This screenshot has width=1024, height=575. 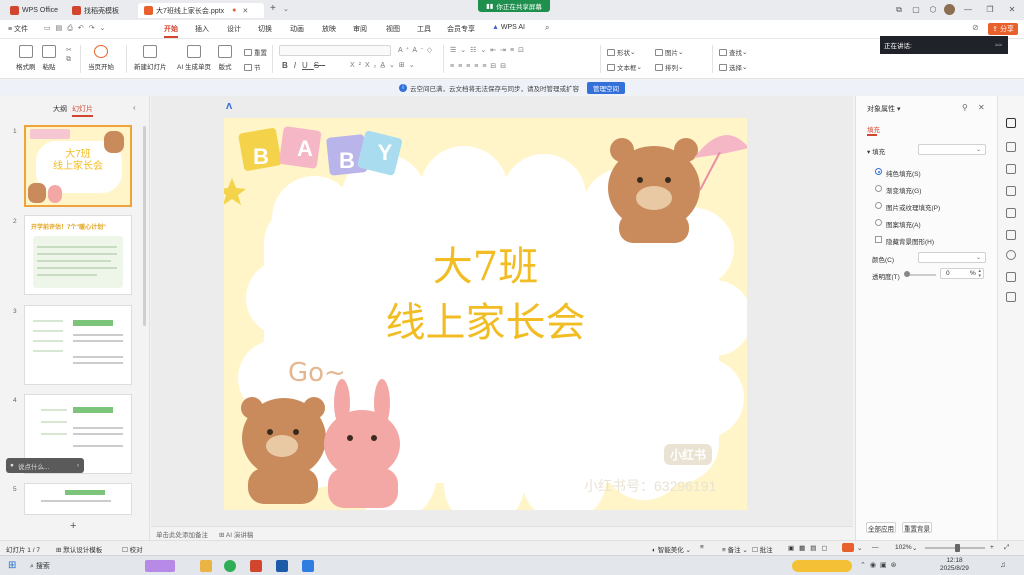 What do you see at coordinates (26, 58) in the screenshot?
I see `format-painter-button: 格式刷` at bounding box center [26, 58].